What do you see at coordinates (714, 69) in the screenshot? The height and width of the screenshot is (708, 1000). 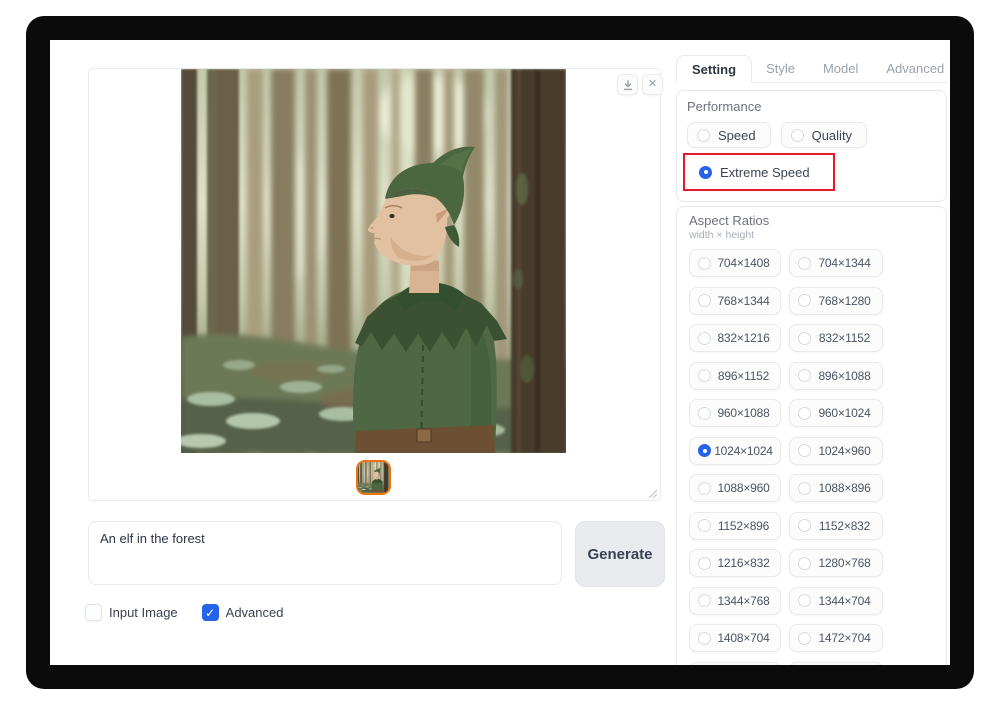 I see `tab-setting: Setting` at bounding box center [714, 69].